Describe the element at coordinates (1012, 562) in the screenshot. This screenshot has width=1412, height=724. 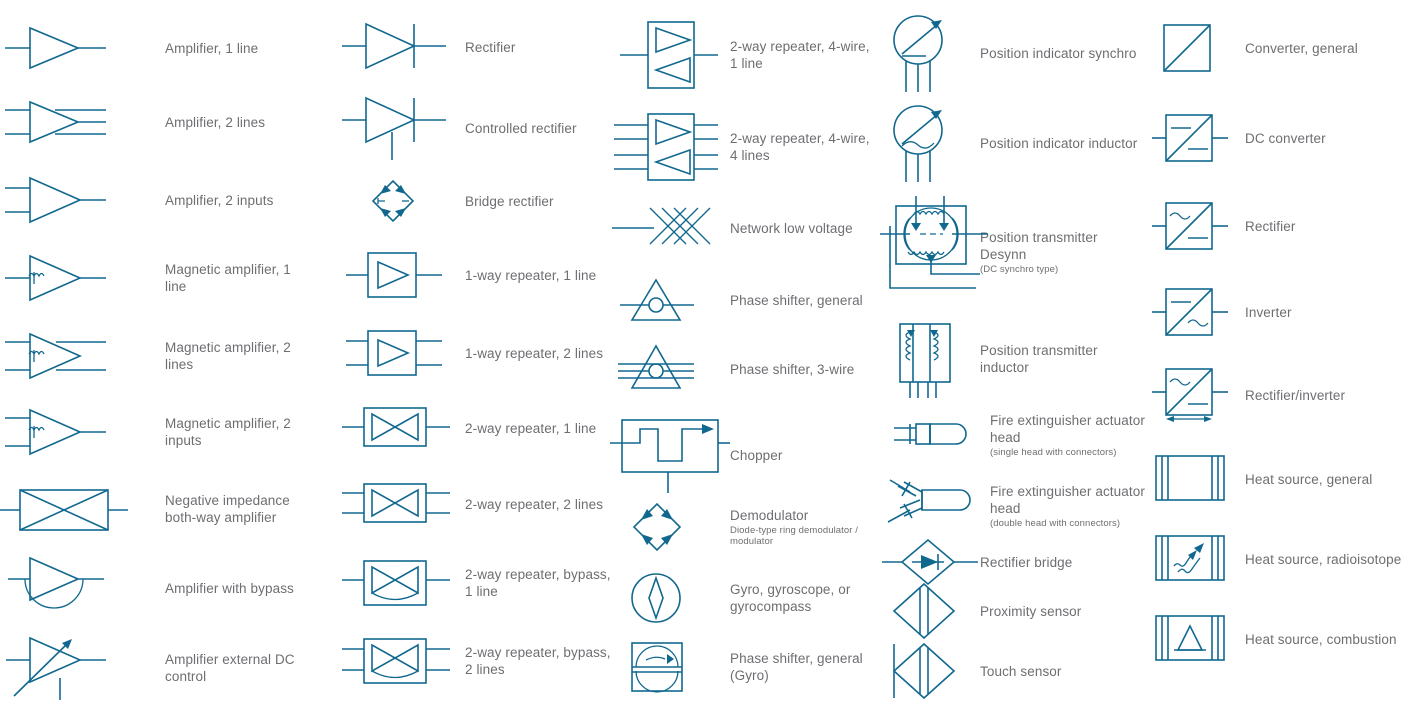
I see `symbol-row-rectifier-bridge: Rectifier bridge` at that location.